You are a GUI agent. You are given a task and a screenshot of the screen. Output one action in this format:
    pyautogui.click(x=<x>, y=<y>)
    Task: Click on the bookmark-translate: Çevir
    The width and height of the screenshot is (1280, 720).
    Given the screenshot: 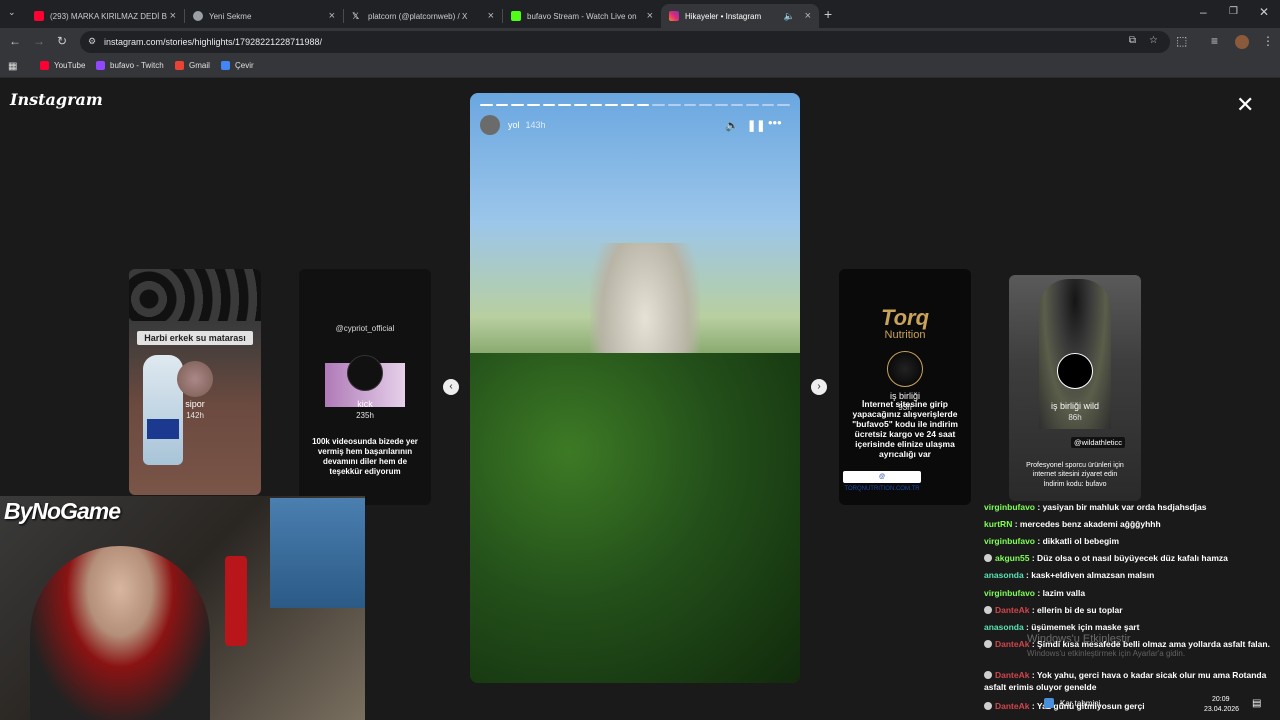 What is the action you would take?
    pyautogui.click(x=237, y=65)
    